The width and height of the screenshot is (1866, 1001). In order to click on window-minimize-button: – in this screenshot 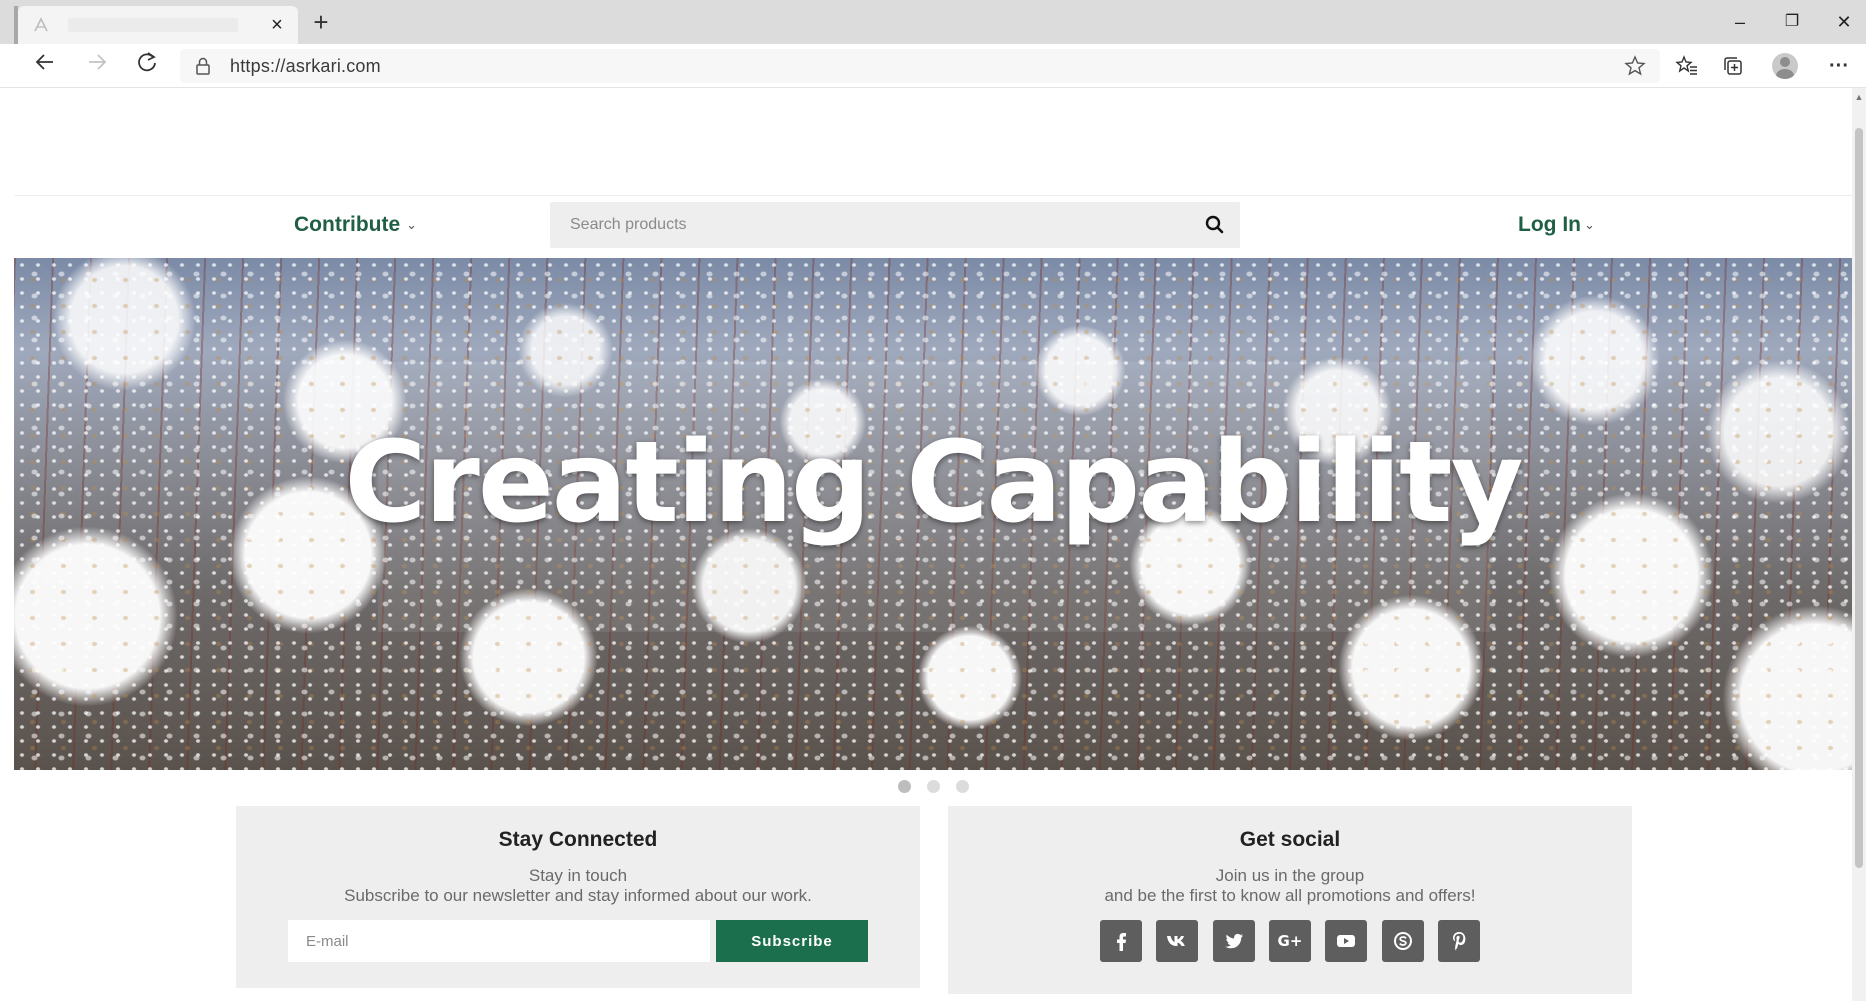, I will do `click(1740, 22)`.